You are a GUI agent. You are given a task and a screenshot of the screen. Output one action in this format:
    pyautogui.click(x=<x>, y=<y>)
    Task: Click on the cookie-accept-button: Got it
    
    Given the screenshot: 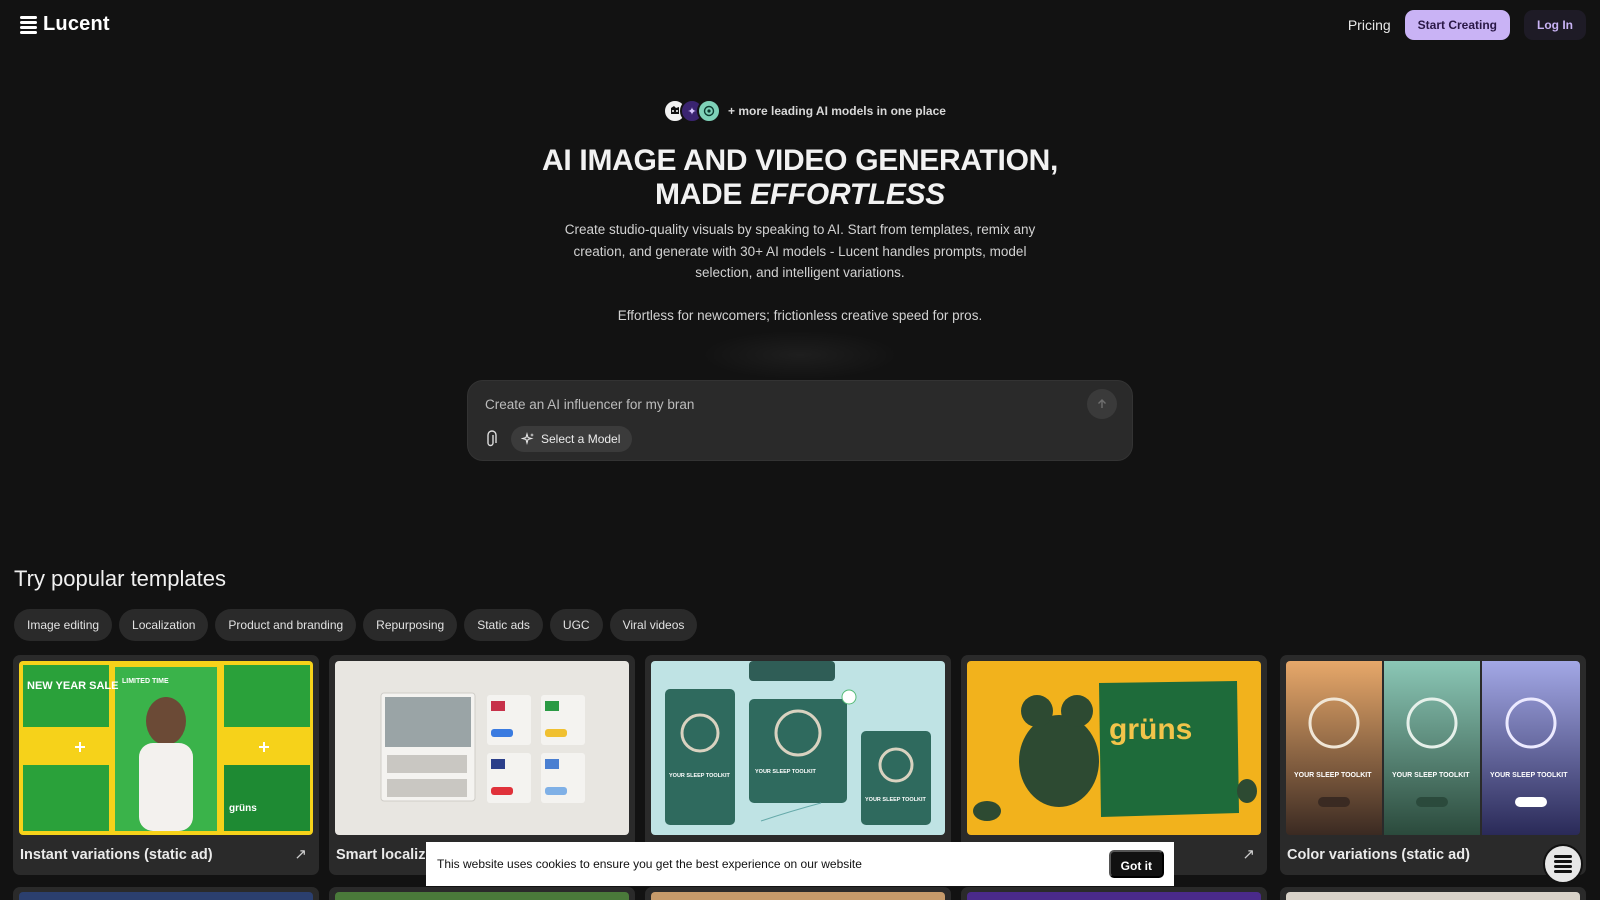 What is the action you would take?
    pyautogui.click(x=1136, y=864)
    